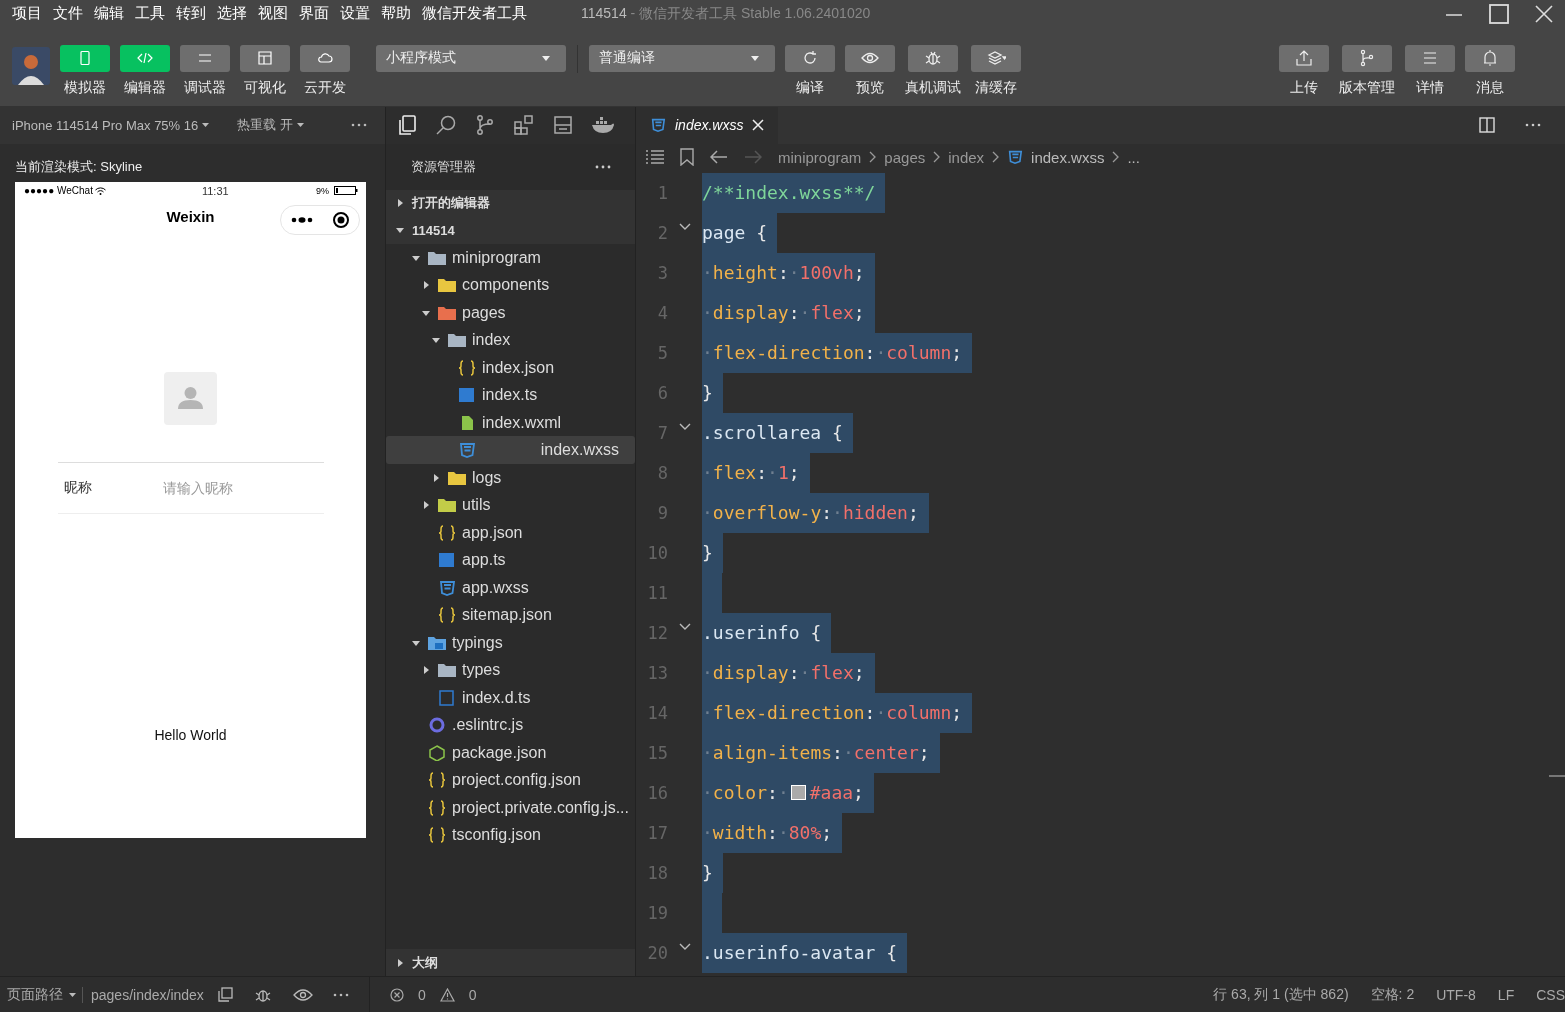  Describe the element at coordinates (150, 14) in the screenshot. I see `menu-item: 工具` at that location.